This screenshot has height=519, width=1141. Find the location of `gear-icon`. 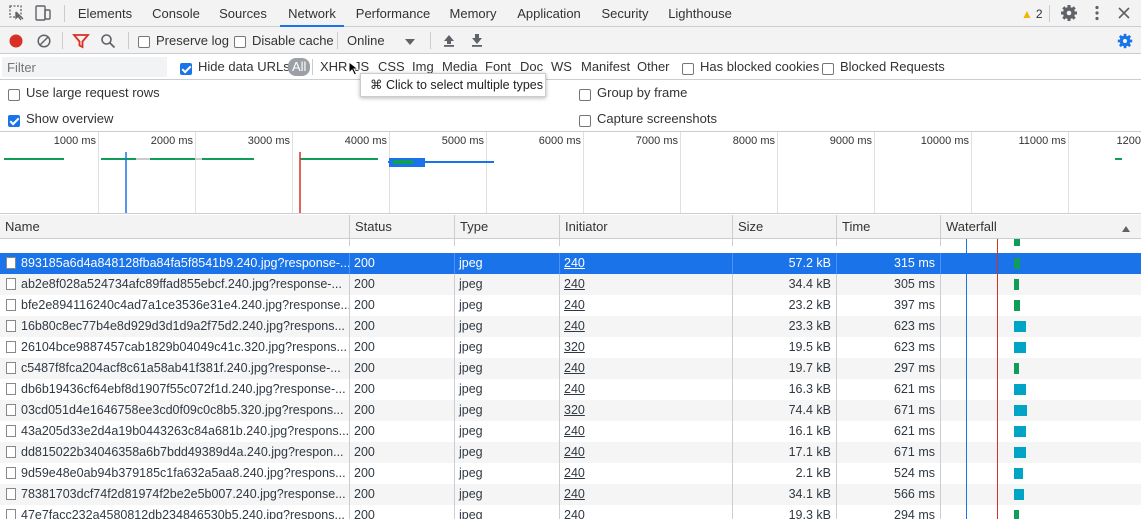

gear-icon is located at coordinates (1069, 13).